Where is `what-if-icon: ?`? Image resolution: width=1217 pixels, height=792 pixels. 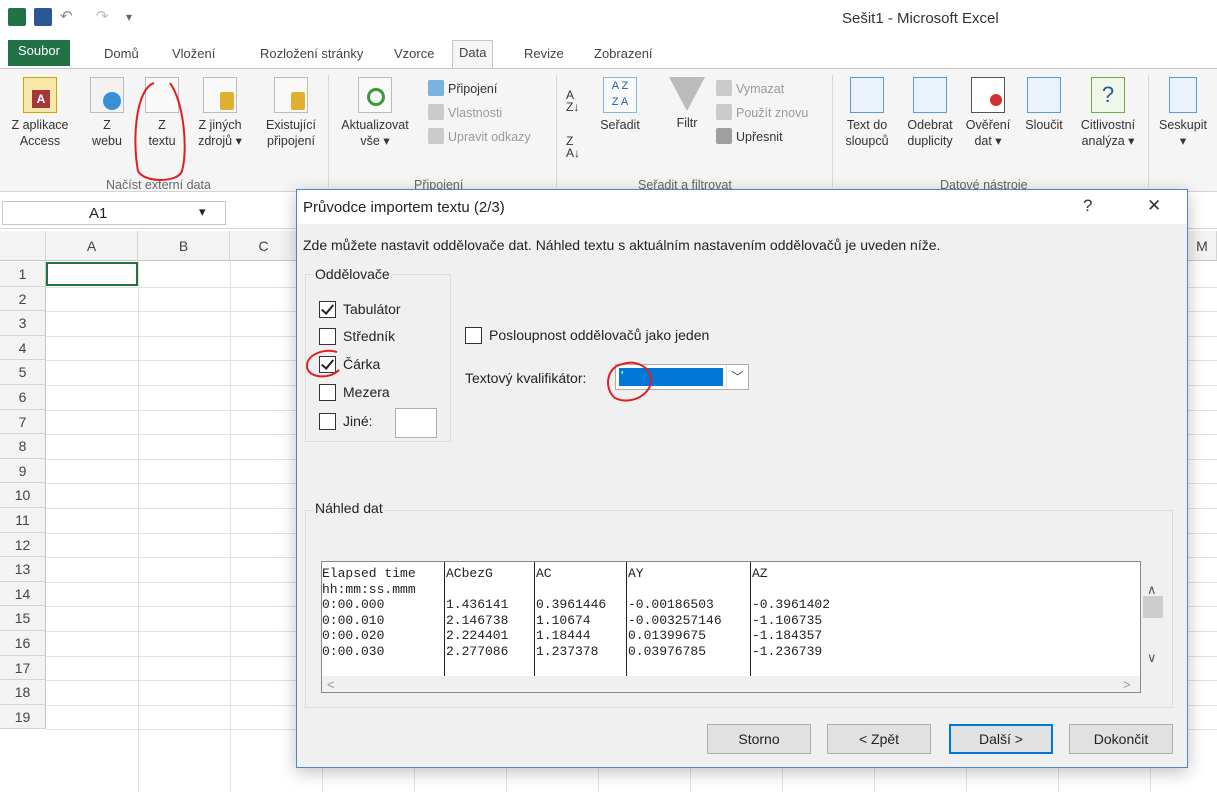 what-if-icon: ? is located at coordinates (1108, 95).